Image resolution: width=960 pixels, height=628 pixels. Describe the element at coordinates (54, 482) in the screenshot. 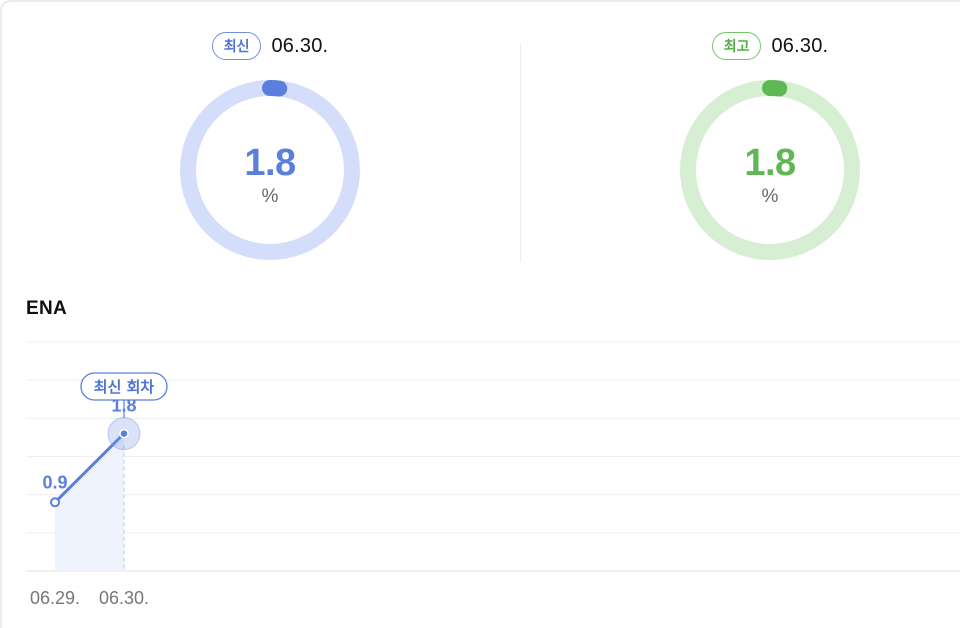

I see `data-label: 0.9` at that location.